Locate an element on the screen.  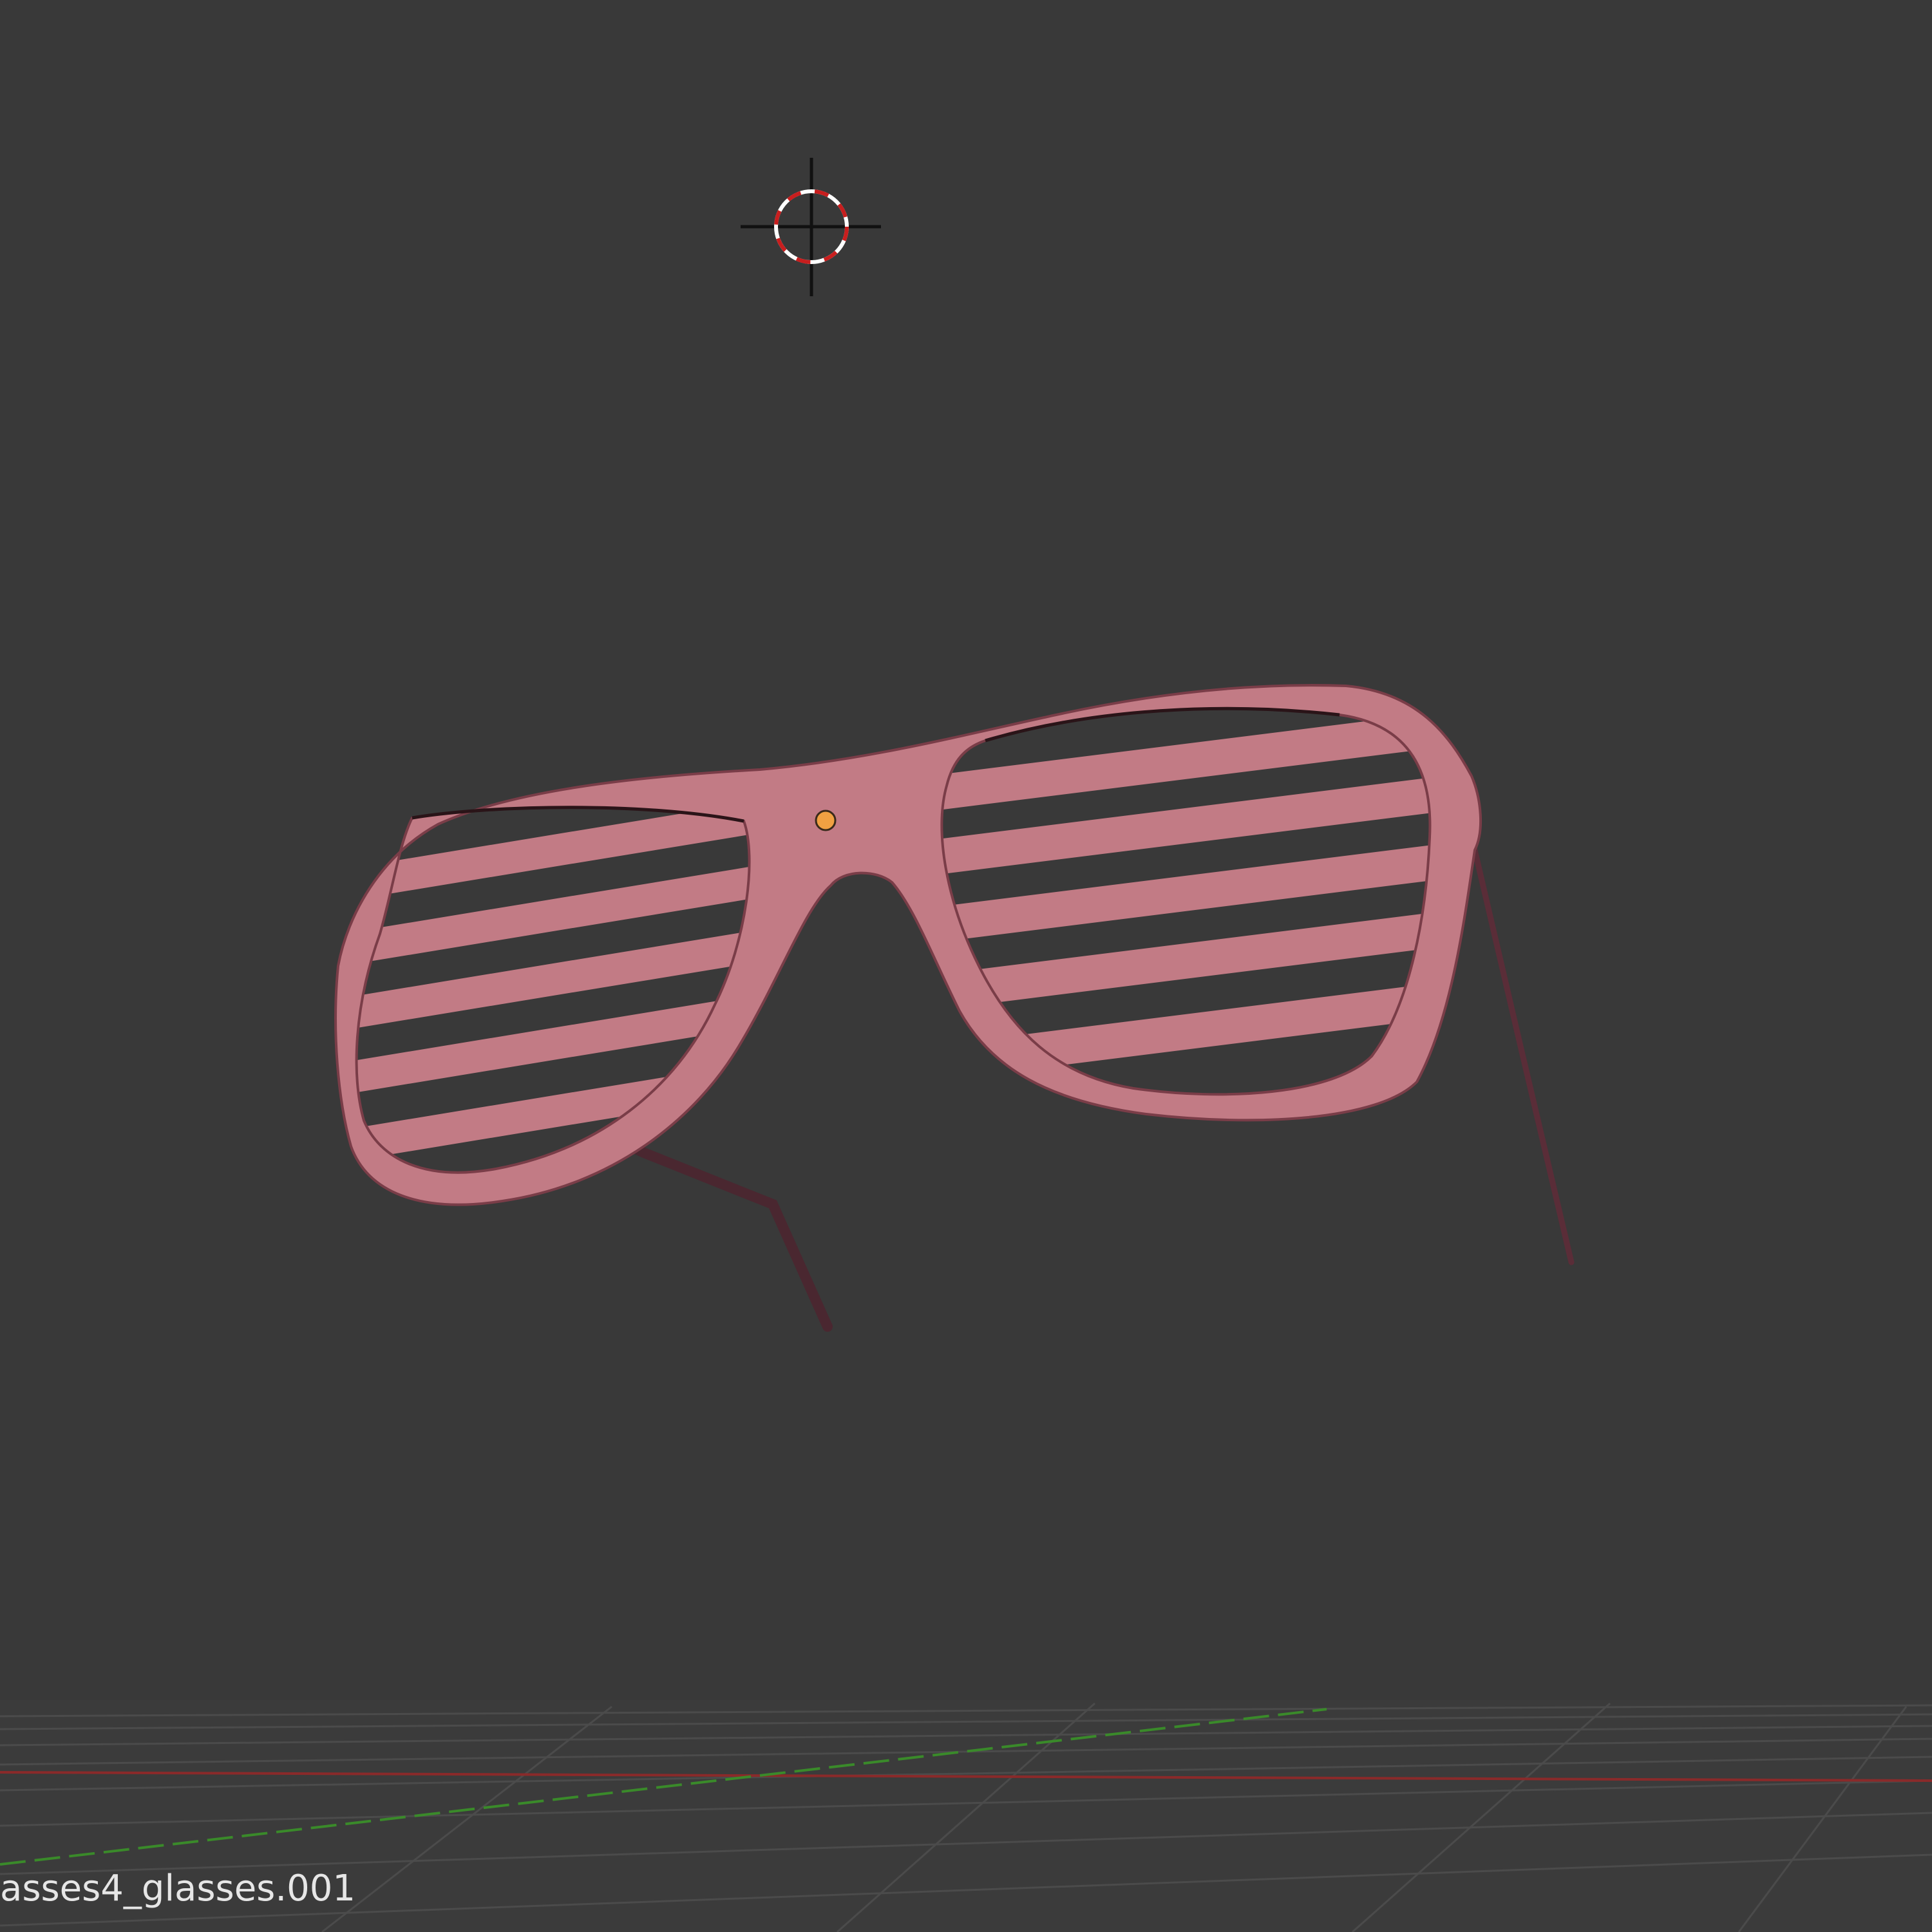
right-temple is located at coordinates (1523, 1056).